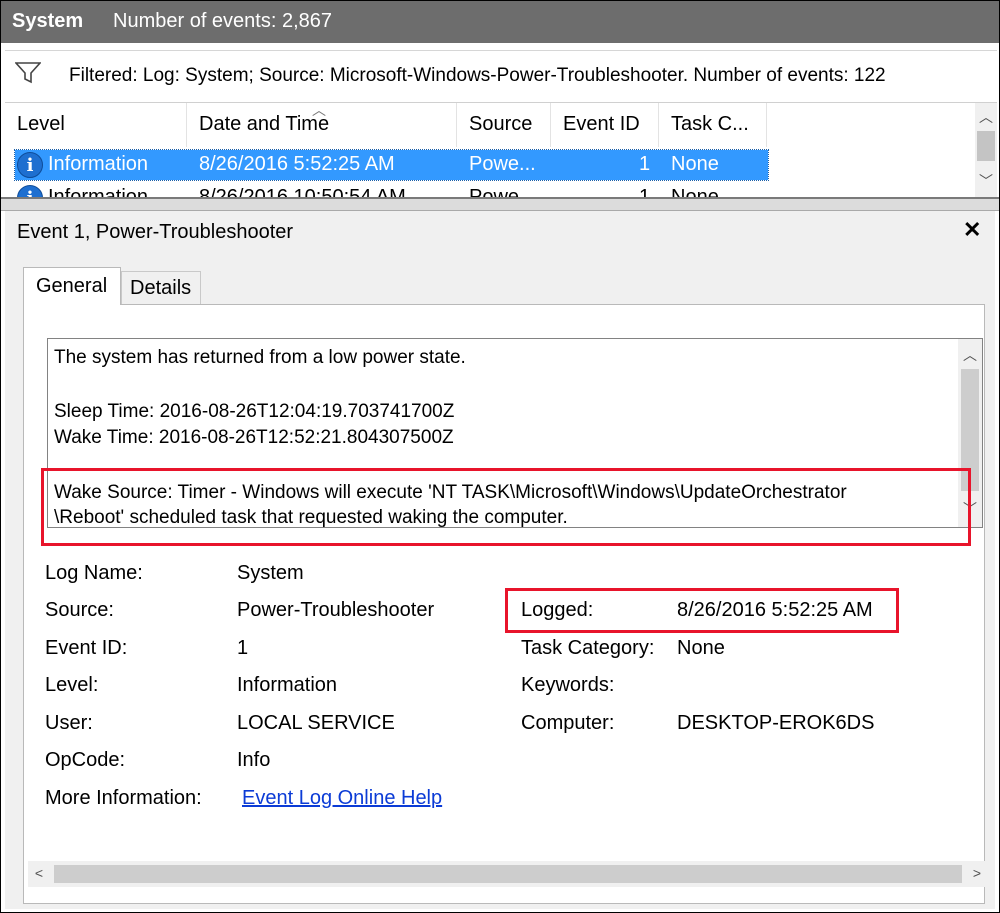  What do you see at coordinates (601, 124) in the screenshot?
I see `column-header-label: Event ID` at bounding box center [601, 124].